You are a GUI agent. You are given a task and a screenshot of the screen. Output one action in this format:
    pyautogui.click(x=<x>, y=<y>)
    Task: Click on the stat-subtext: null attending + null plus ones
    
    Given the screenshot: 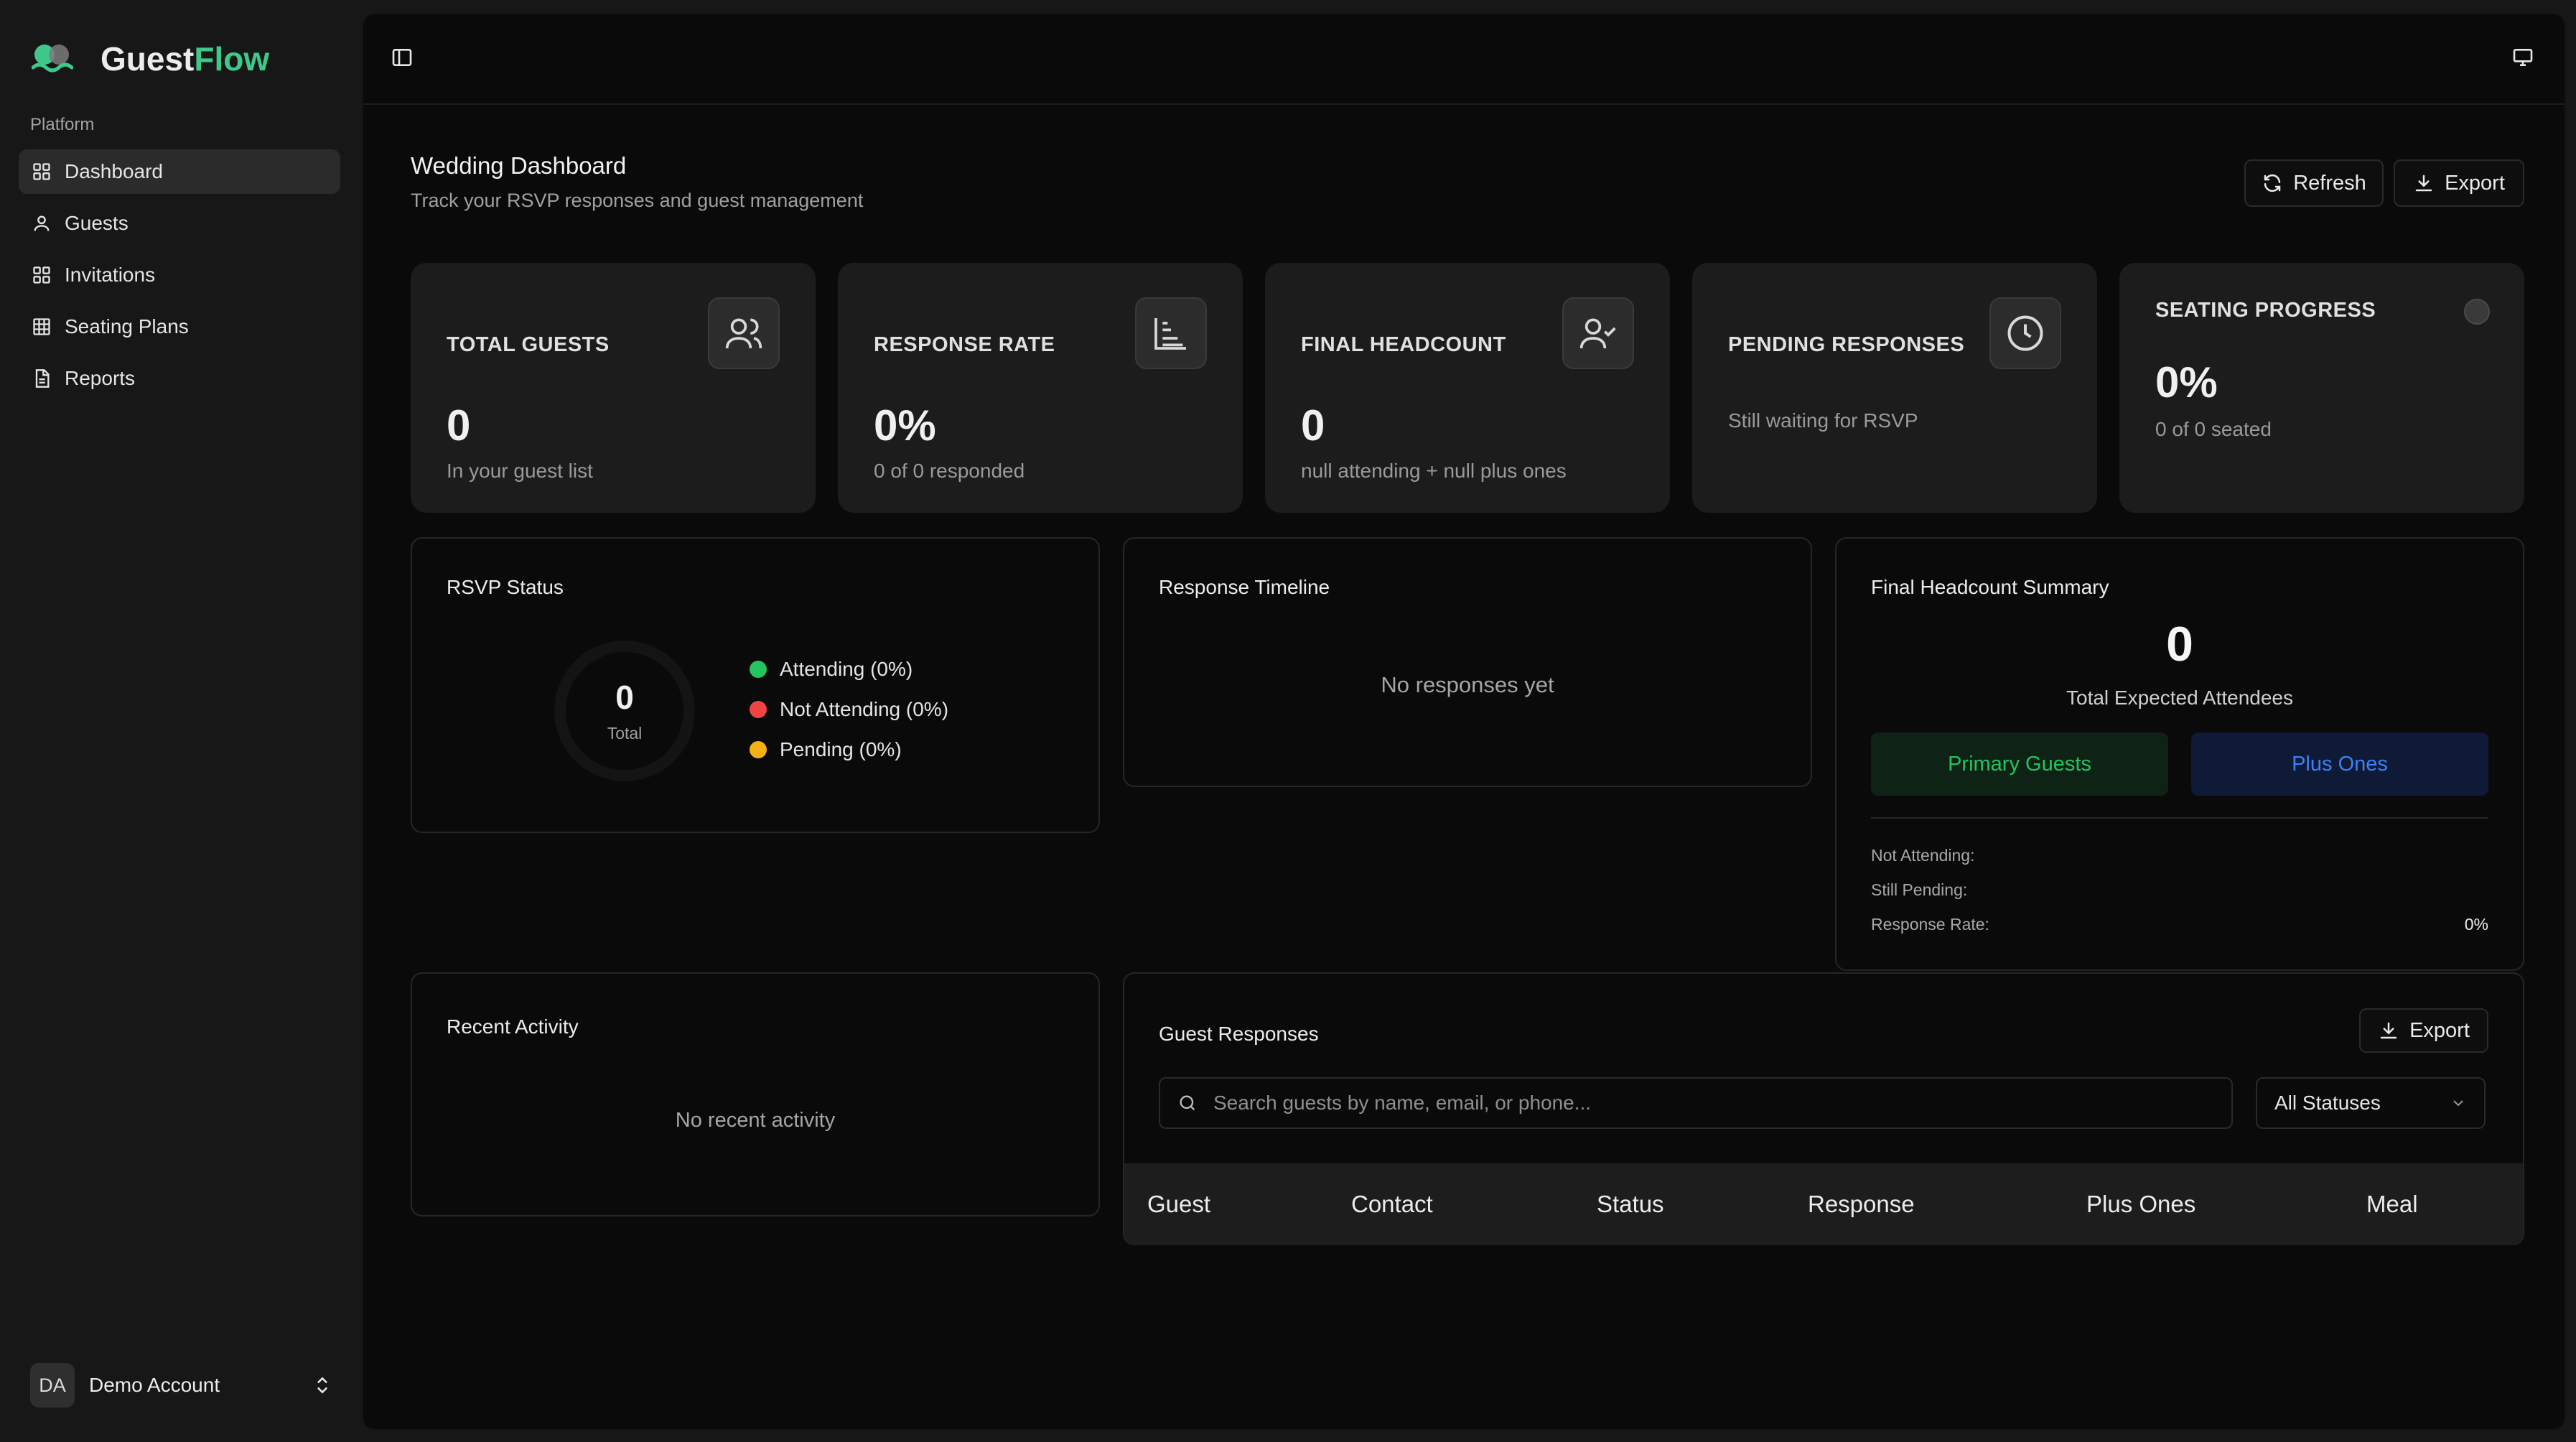 What is the action you would take?
    pyautogui.click(x=1434, y=471)
    